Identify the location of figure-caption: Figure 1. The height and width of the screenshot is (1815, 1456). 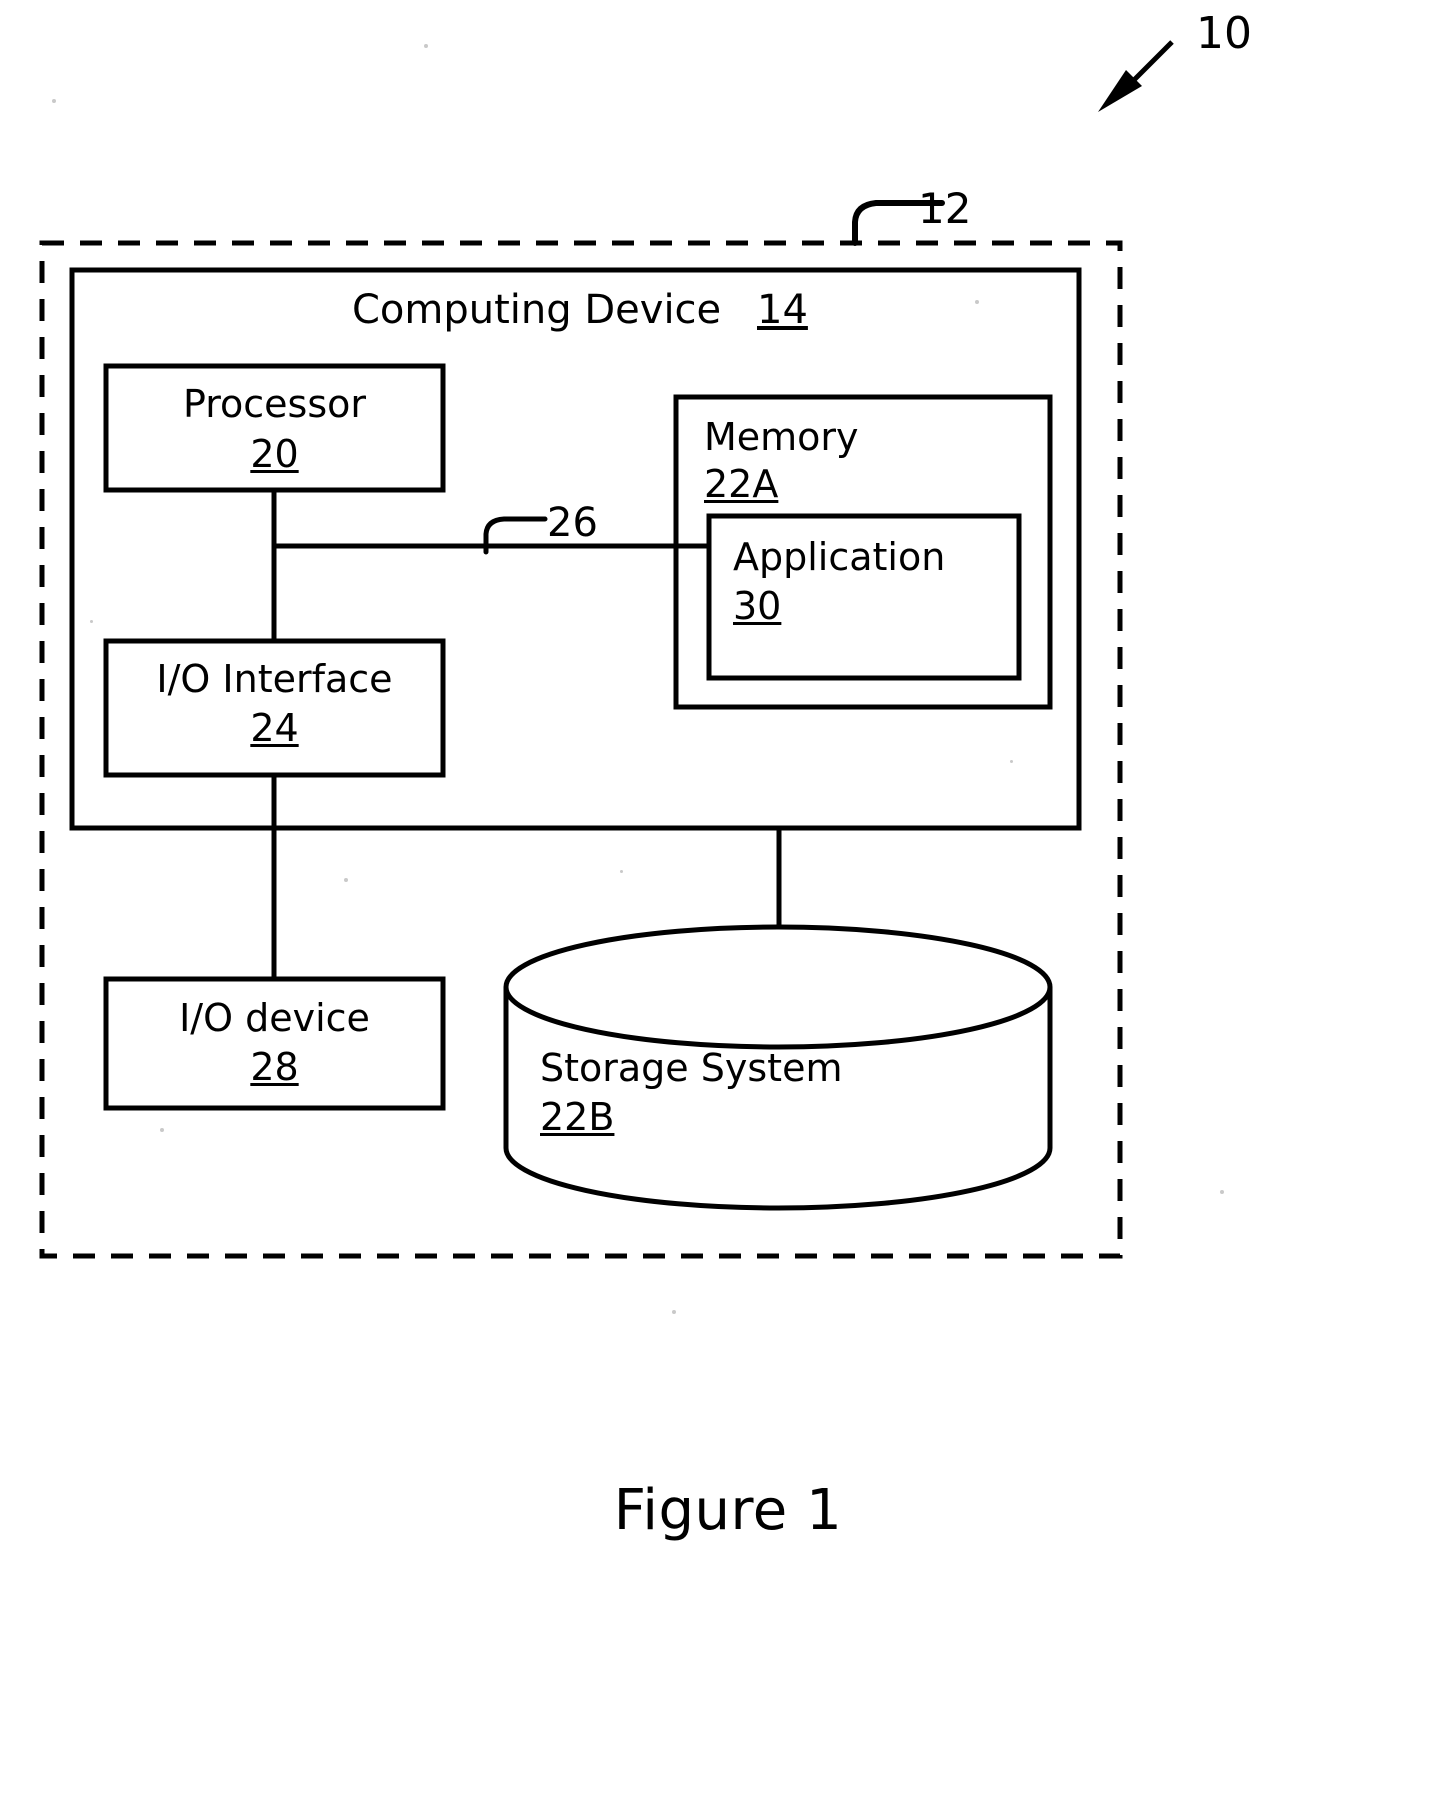
(728, 1510).